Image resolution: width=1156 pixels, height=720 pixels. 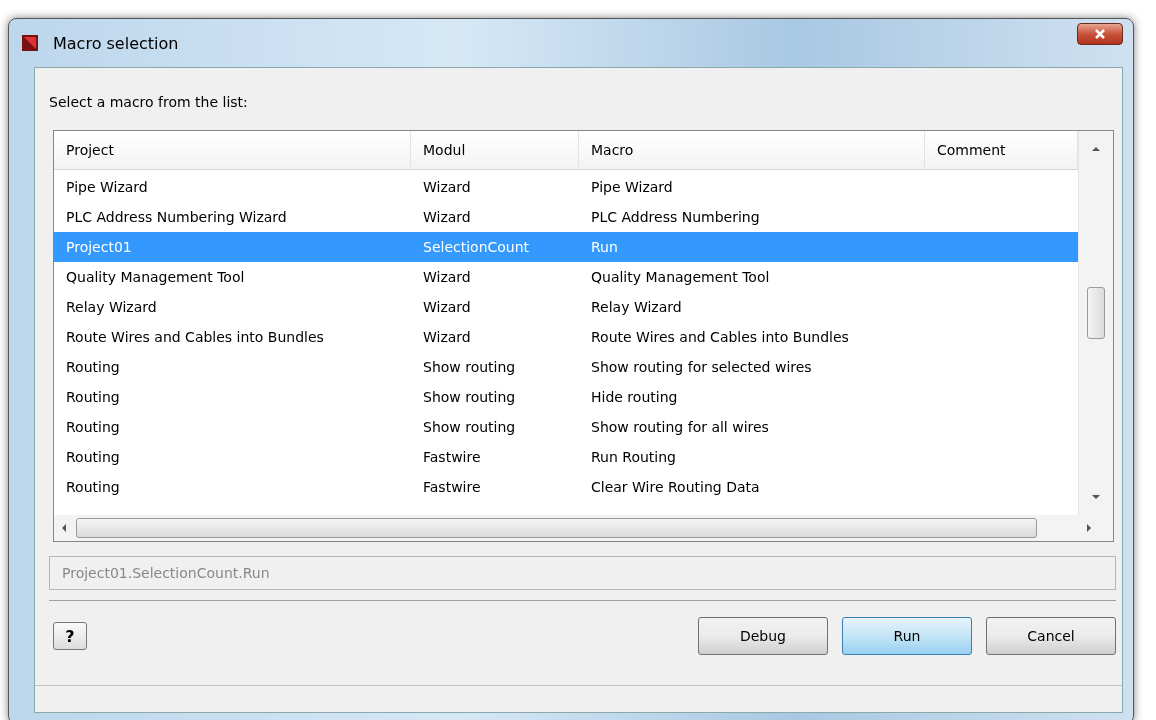 I want to click on table-cell-text: Run, so click(x=604, y=247).